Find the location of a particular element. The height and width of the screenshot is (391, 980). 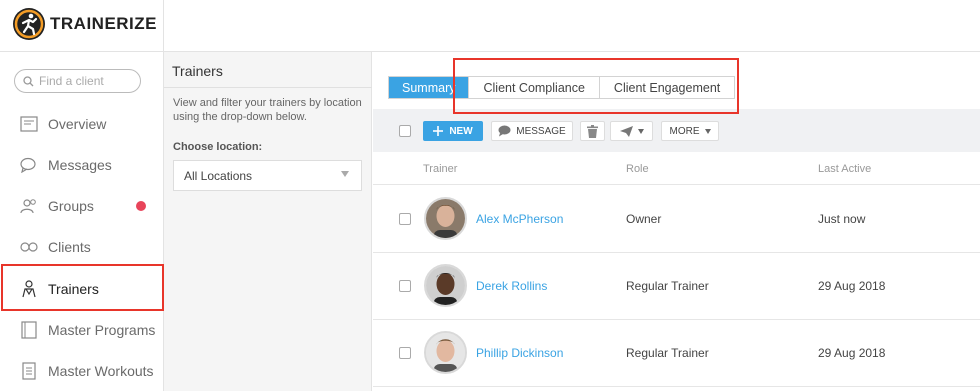

highlight-box-tabs is located at coordinates (596, 86).